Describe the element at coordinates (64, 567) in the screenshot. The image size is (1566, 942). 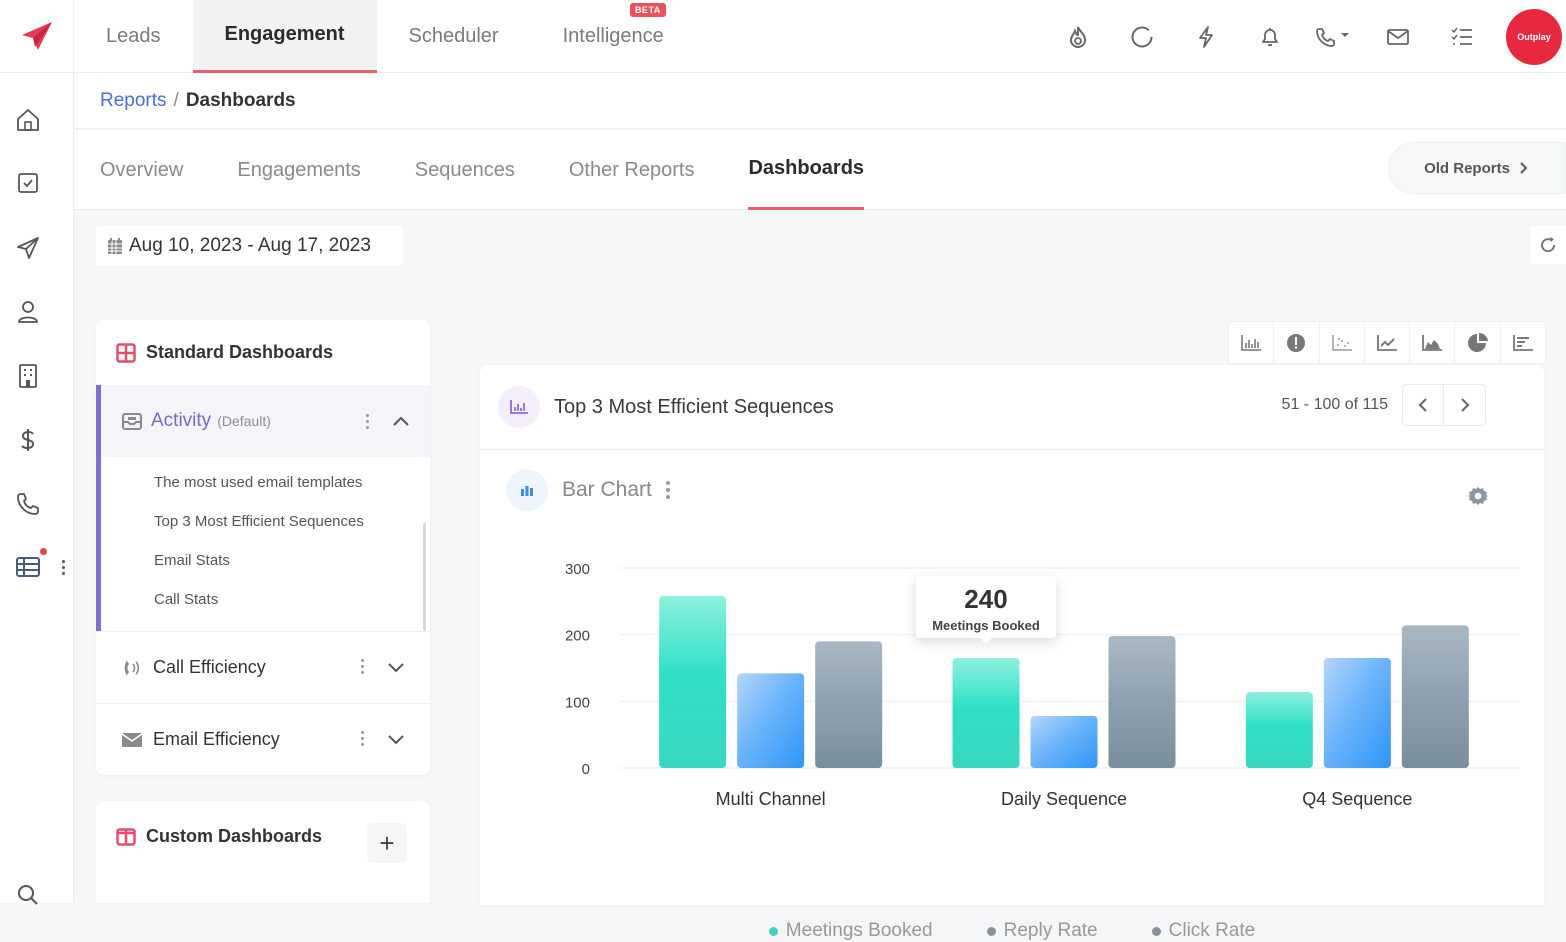
I see `more-icon` at that location.